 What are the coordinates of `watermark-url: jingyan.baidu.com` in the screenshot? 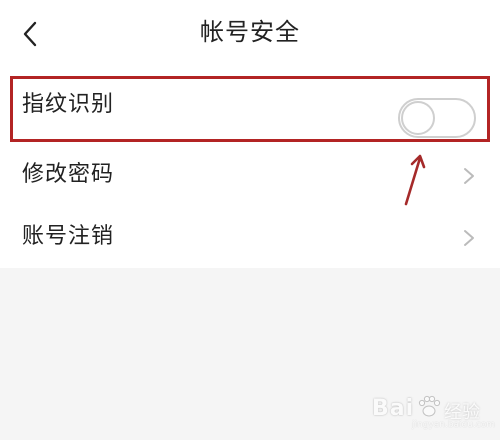 It's located at (454, 425).